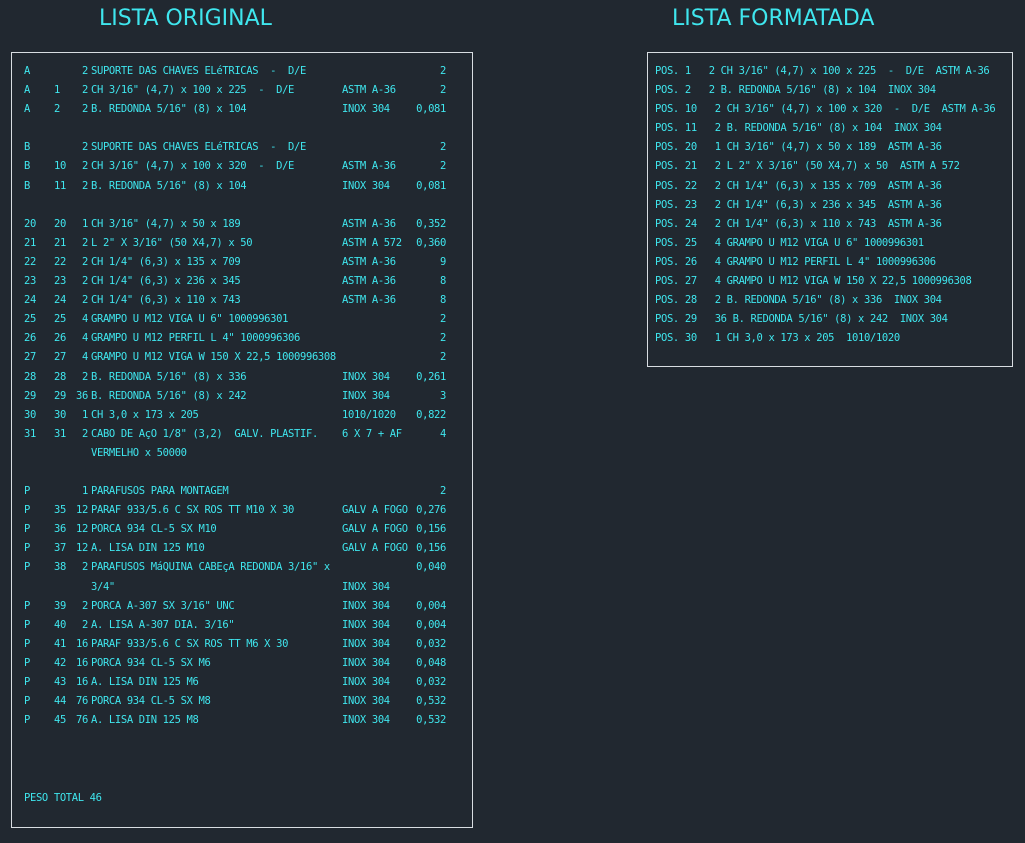  I want to click on row-weight: 0,352, so click(431, 223).